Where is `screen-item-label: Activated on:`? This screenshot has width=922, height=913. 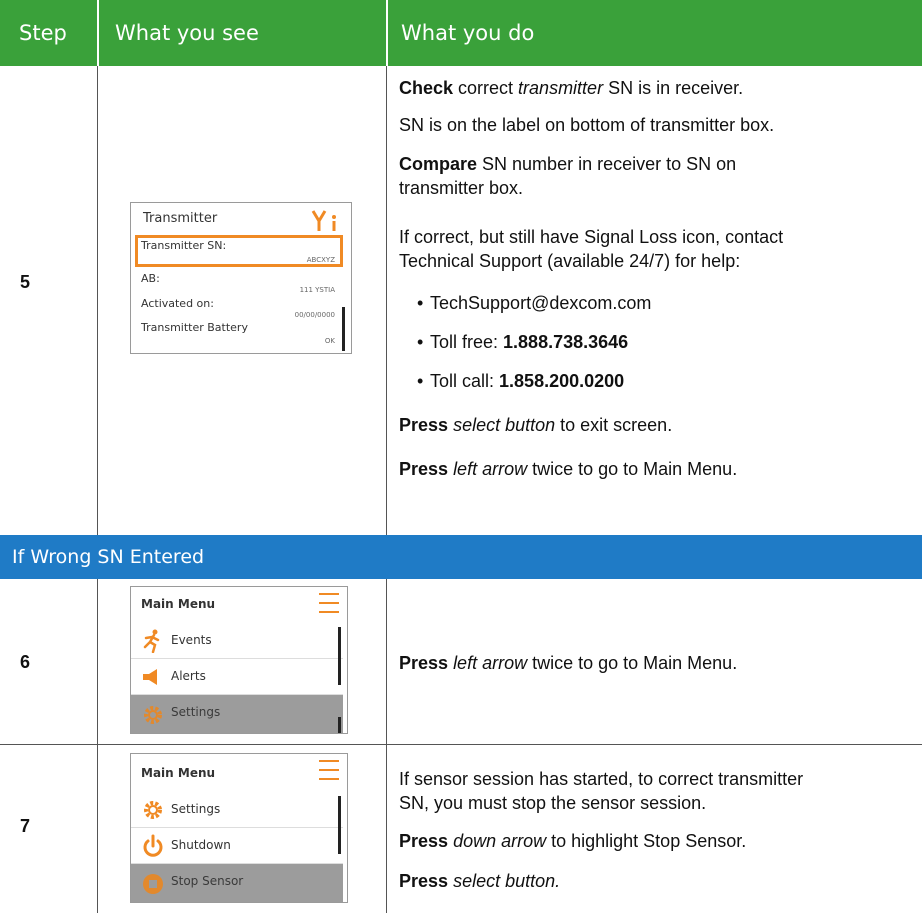
screen-item-label: Activated on: is located at coordinates (177, 303).